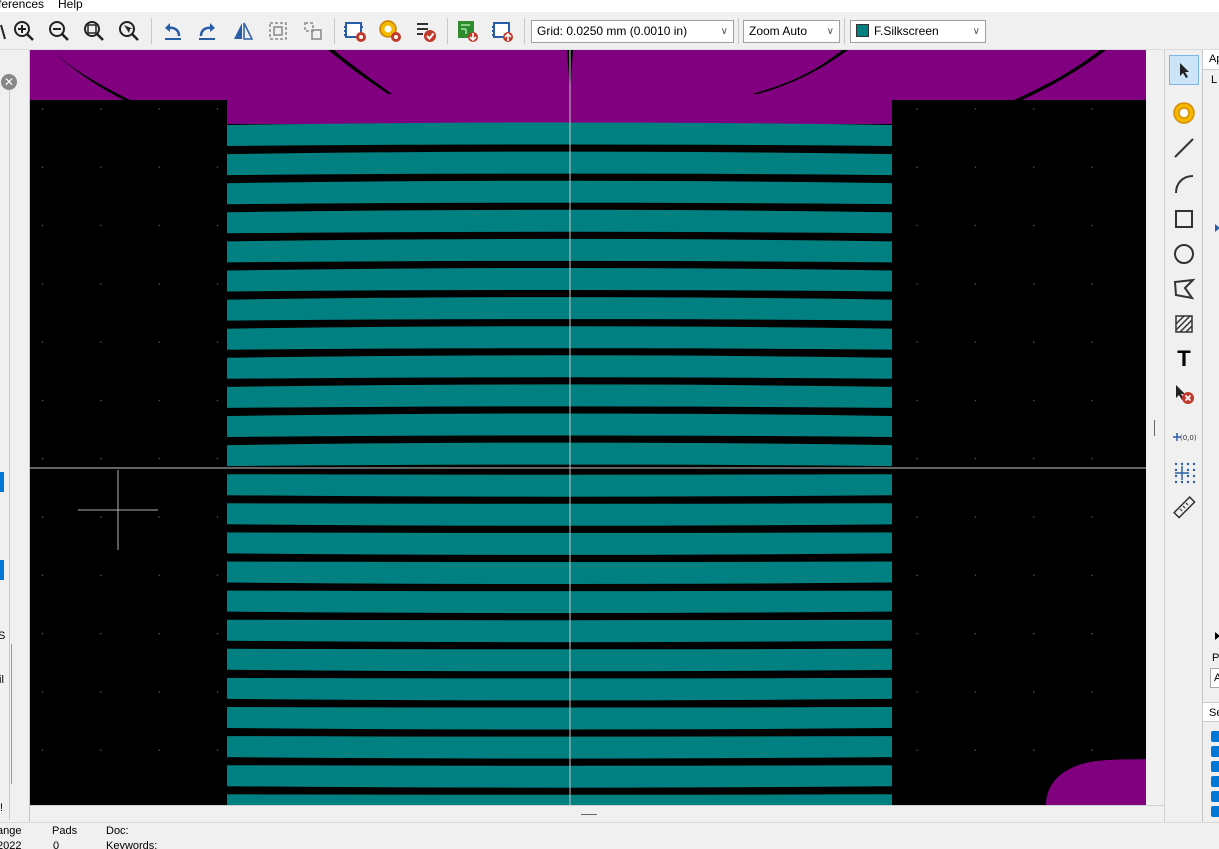 This screenshot has height=849, width=1219. Describe the element at coordinates (313, 31) in the screenshot. I see `ungroup-icon` at that location.